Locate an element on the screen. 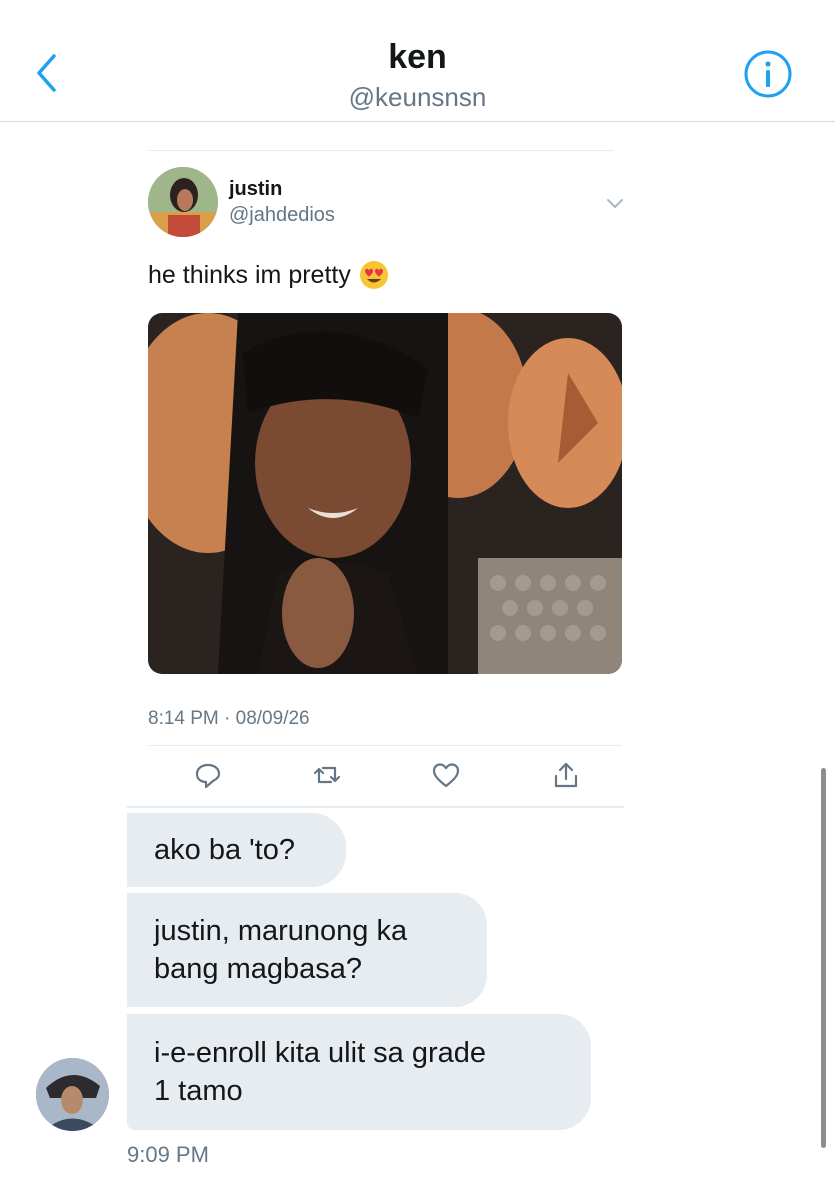 The height and width of the screenshot is (1200, 835). chevron-down-icon is located at coordinates (615, 203).